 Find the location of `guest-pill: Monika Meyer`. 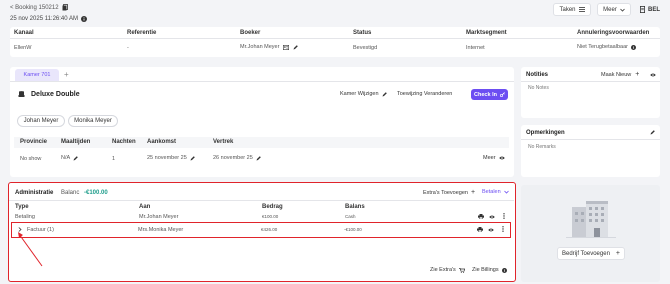

guest-pill: Monika Meyer is located at coordinates (93, 121).